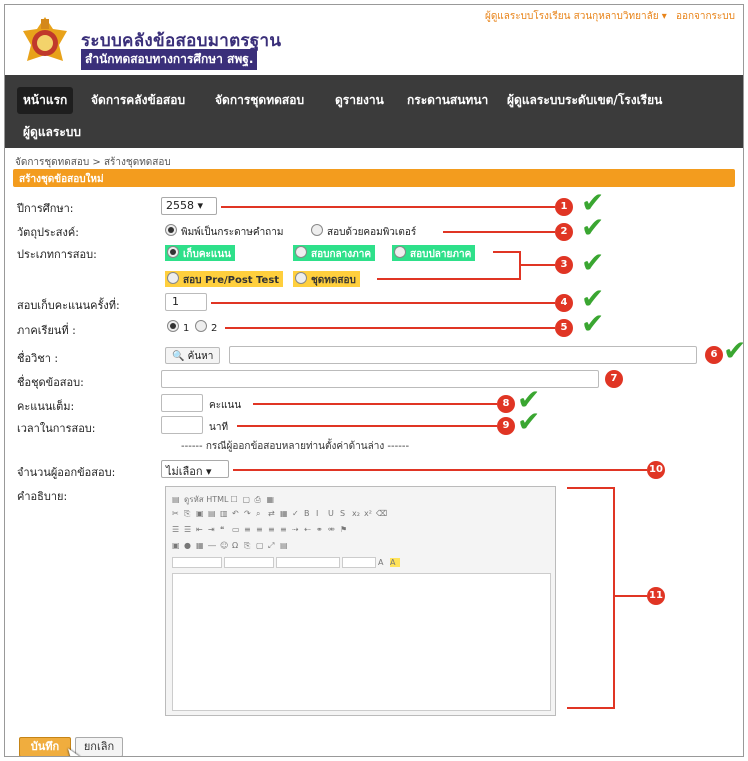 Image resolution: width=748 pixels, height=761 pixels. Describe the element at coordinates (201, 529) in the screenshot. I see `outdent-icon: ⇤` at that location.